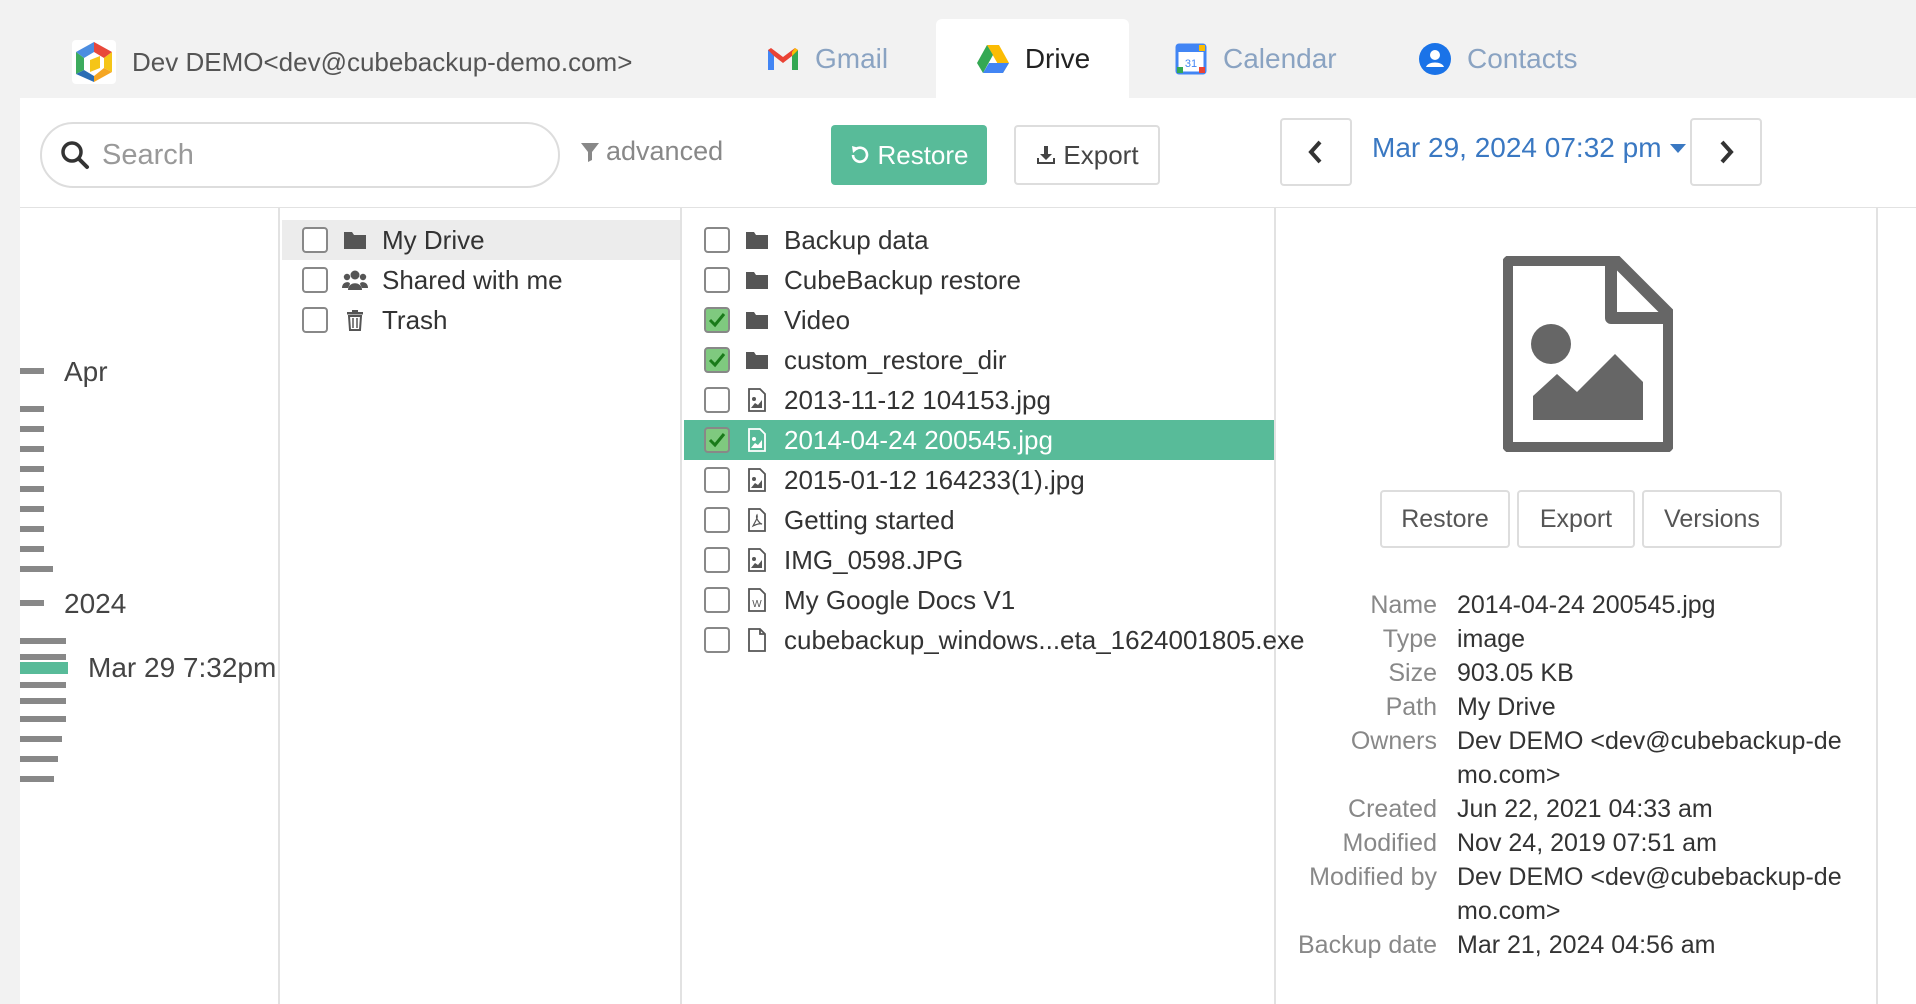 This screenshot has height=1004, width=1916. What do you see at coordinates (757, 560) in the screenshot?
I see `image-file-icon` at bounding box center [757, 560].